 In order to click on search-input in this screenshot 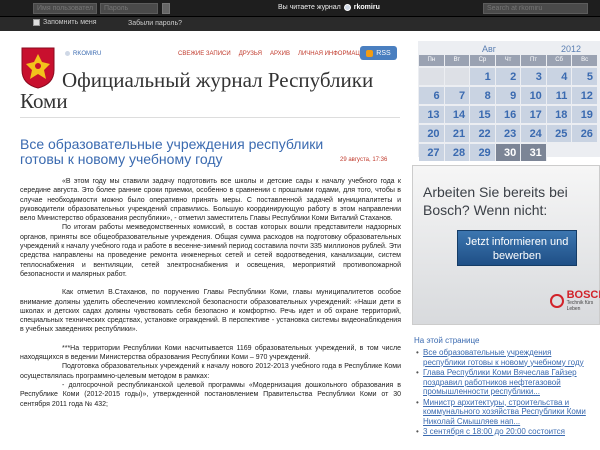, I will do `click(535, 8)`.